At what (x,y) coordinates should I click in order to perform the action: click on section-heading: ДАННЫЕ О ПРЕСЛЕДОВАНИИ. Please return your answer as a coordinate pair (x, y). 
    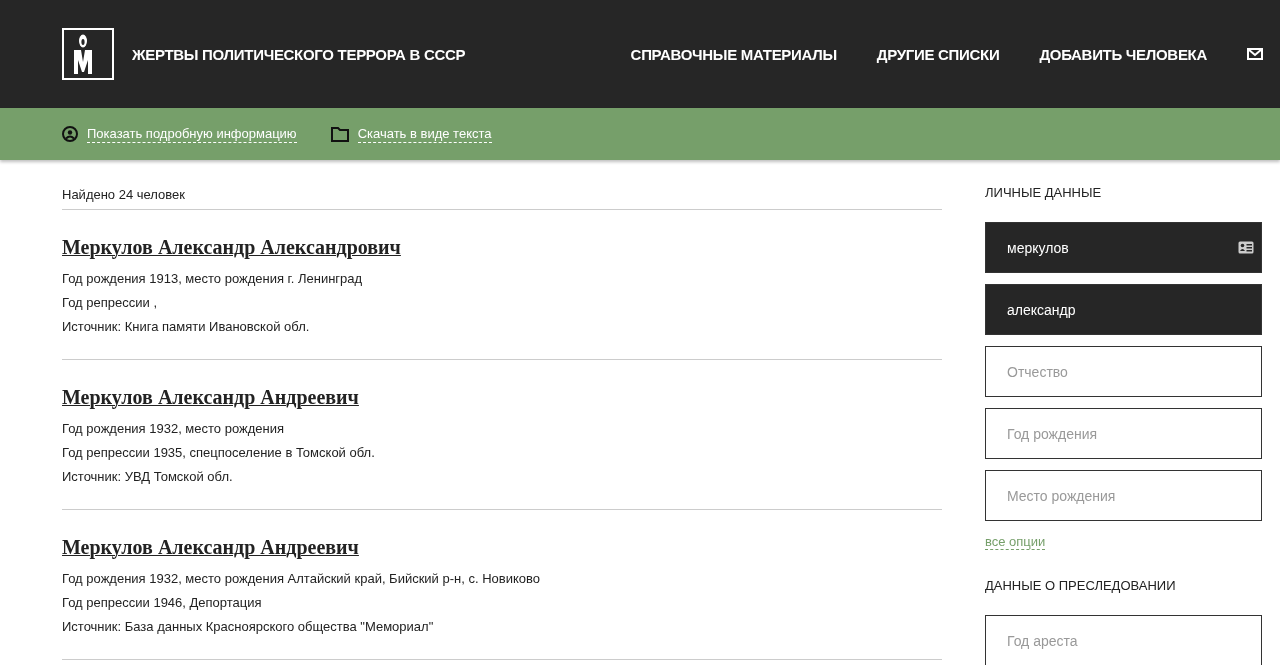
    Looking at the image, I should click on (1081, 585).